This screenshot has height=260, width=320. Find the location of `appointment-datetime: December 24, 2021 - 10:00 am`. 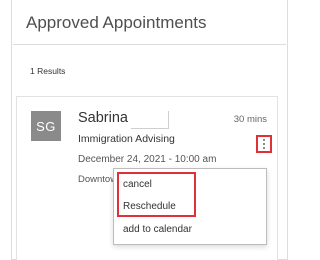

appointment-datetime: December 24, 2021 - 10:00 am is located at coordinates (147, 159).